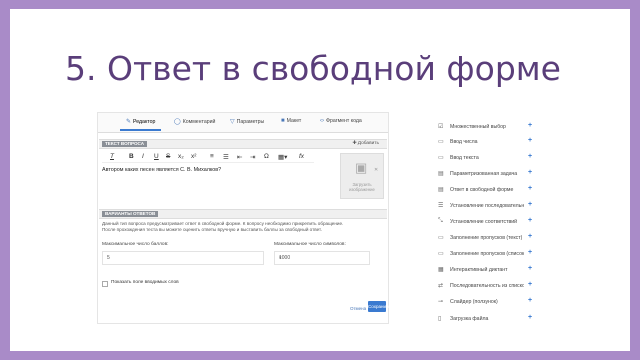 Image resolution: width=640 pixels, height=360 pixels. I want to click on superscript-icon: x², so click(193, 156).